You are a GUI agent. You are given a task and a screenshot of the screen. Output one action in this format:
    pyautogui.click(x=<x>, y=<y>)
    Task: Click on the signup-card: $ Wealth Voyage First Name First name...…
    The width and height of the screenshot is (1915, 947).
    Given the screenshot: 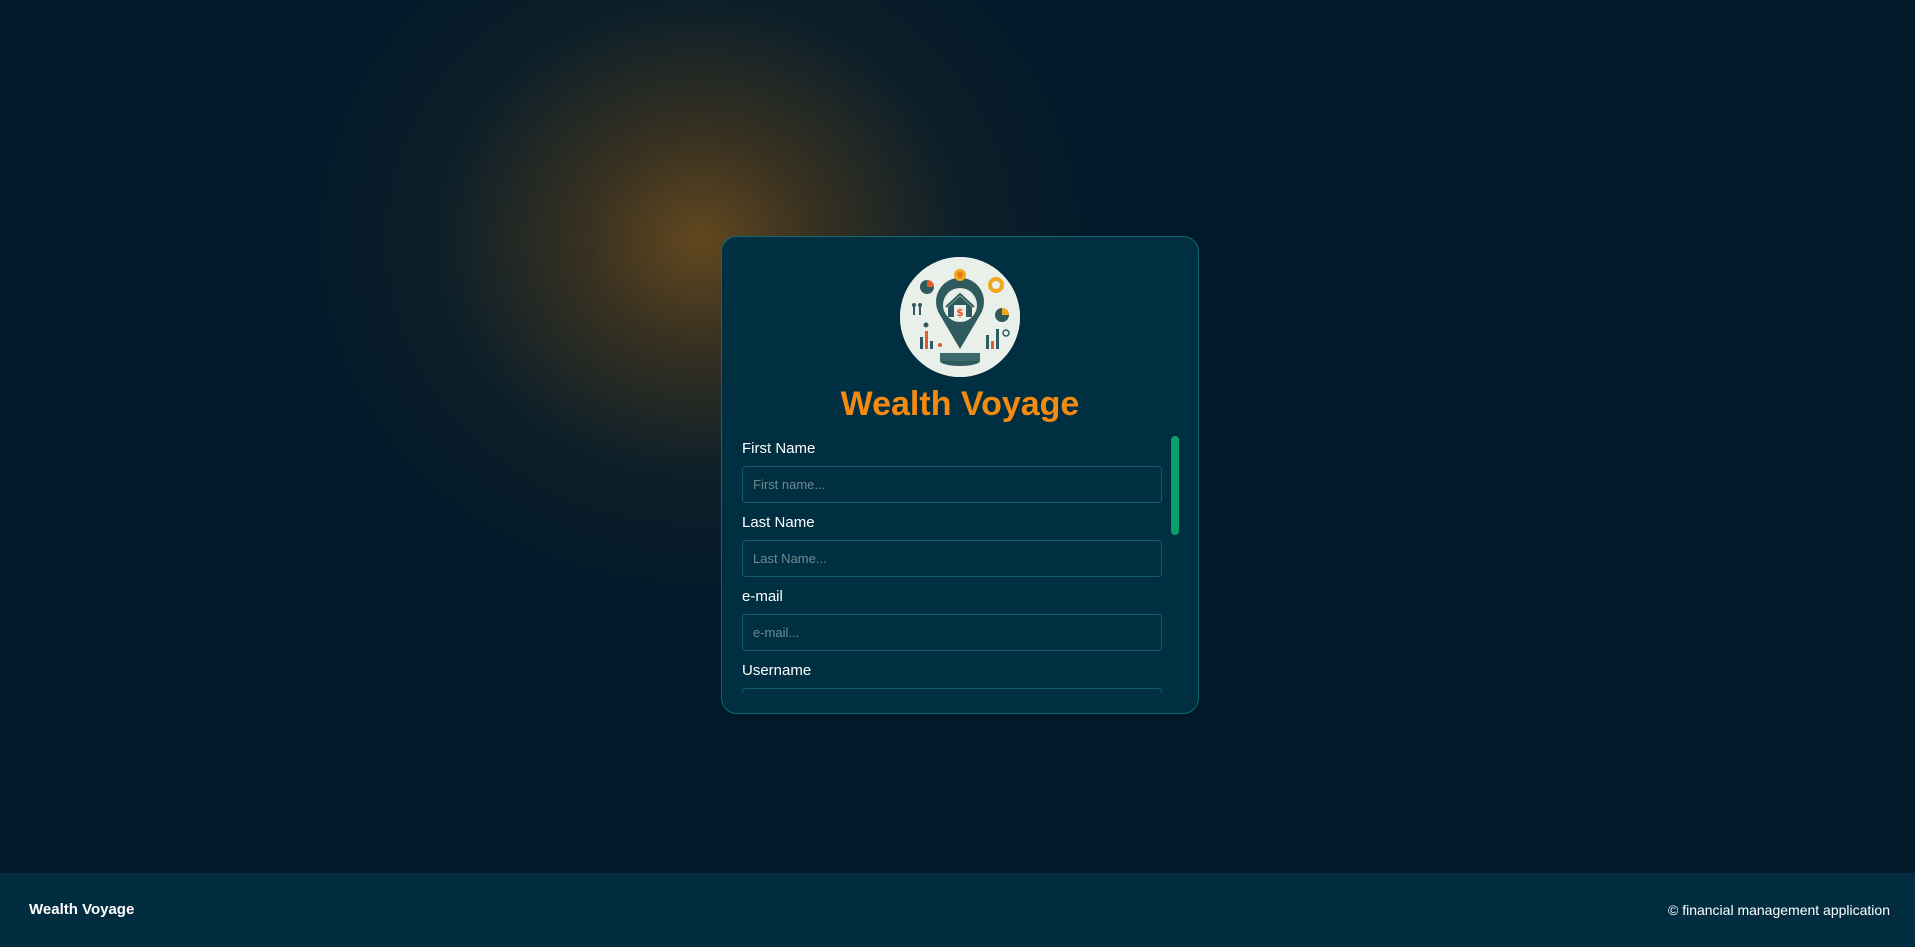 What is the action you would take?
    pyautogui.click(x=960, y=475)
    